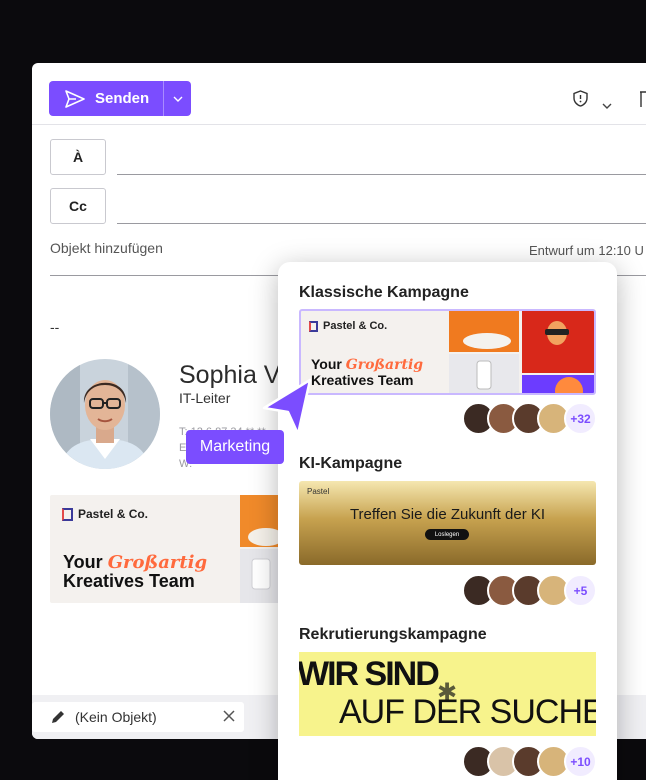  What do you see at coordinates (318, 491) in the screenshot?
I see `ai-brand: Pastel` at bounding box center [318, 491].